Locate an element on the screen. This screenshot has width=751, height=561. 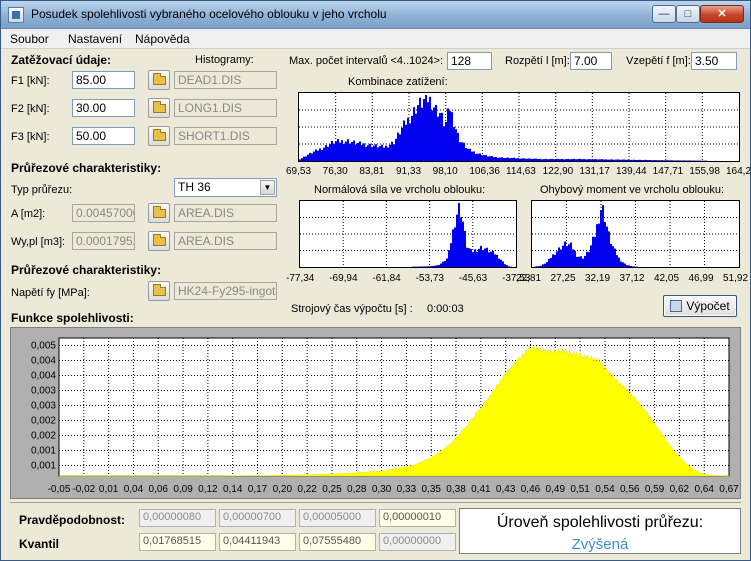
intervals-input: 128 is located at coordinates (469, 61).